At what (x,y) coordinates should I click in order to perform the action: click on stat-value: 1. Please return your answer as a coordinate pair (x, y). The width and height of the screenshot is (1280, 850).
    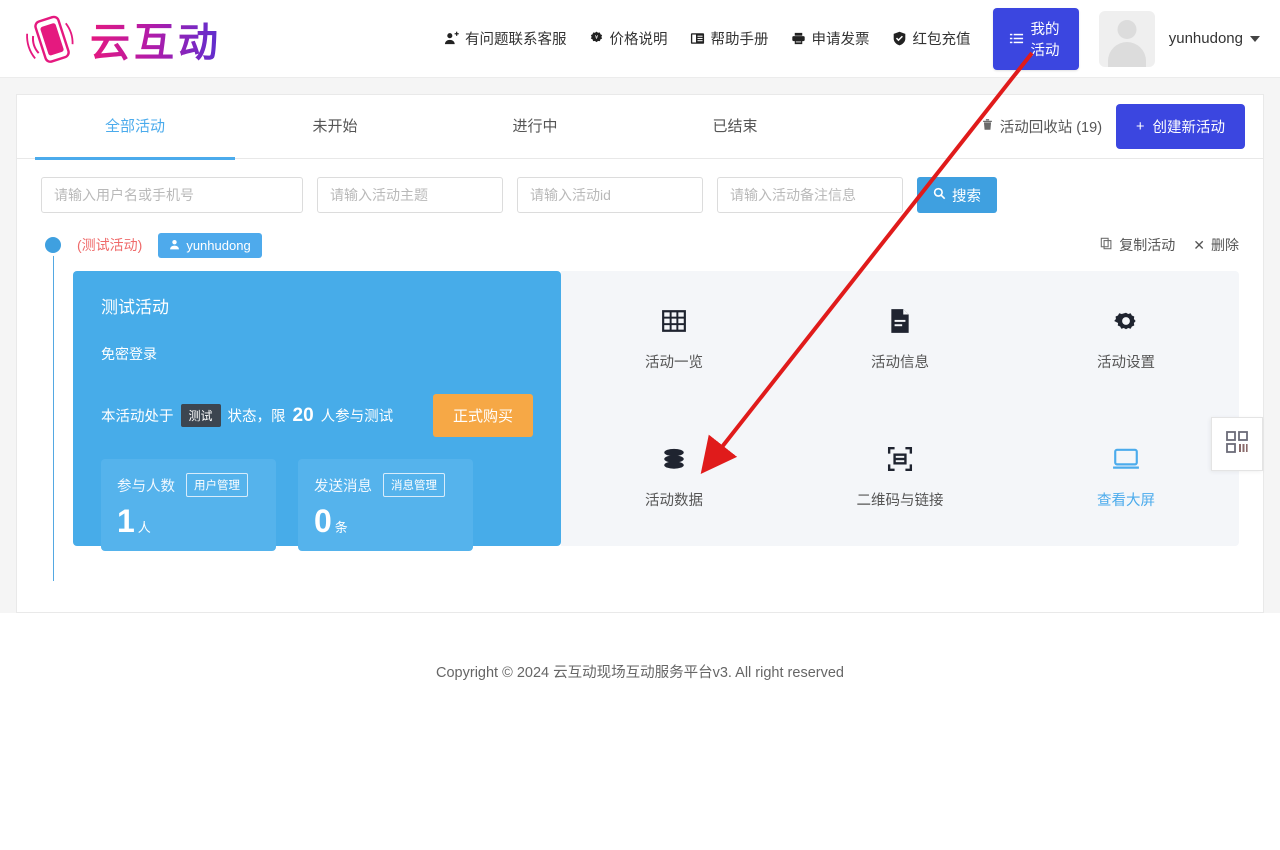
    Looking at the image, I should click on (126, 521).